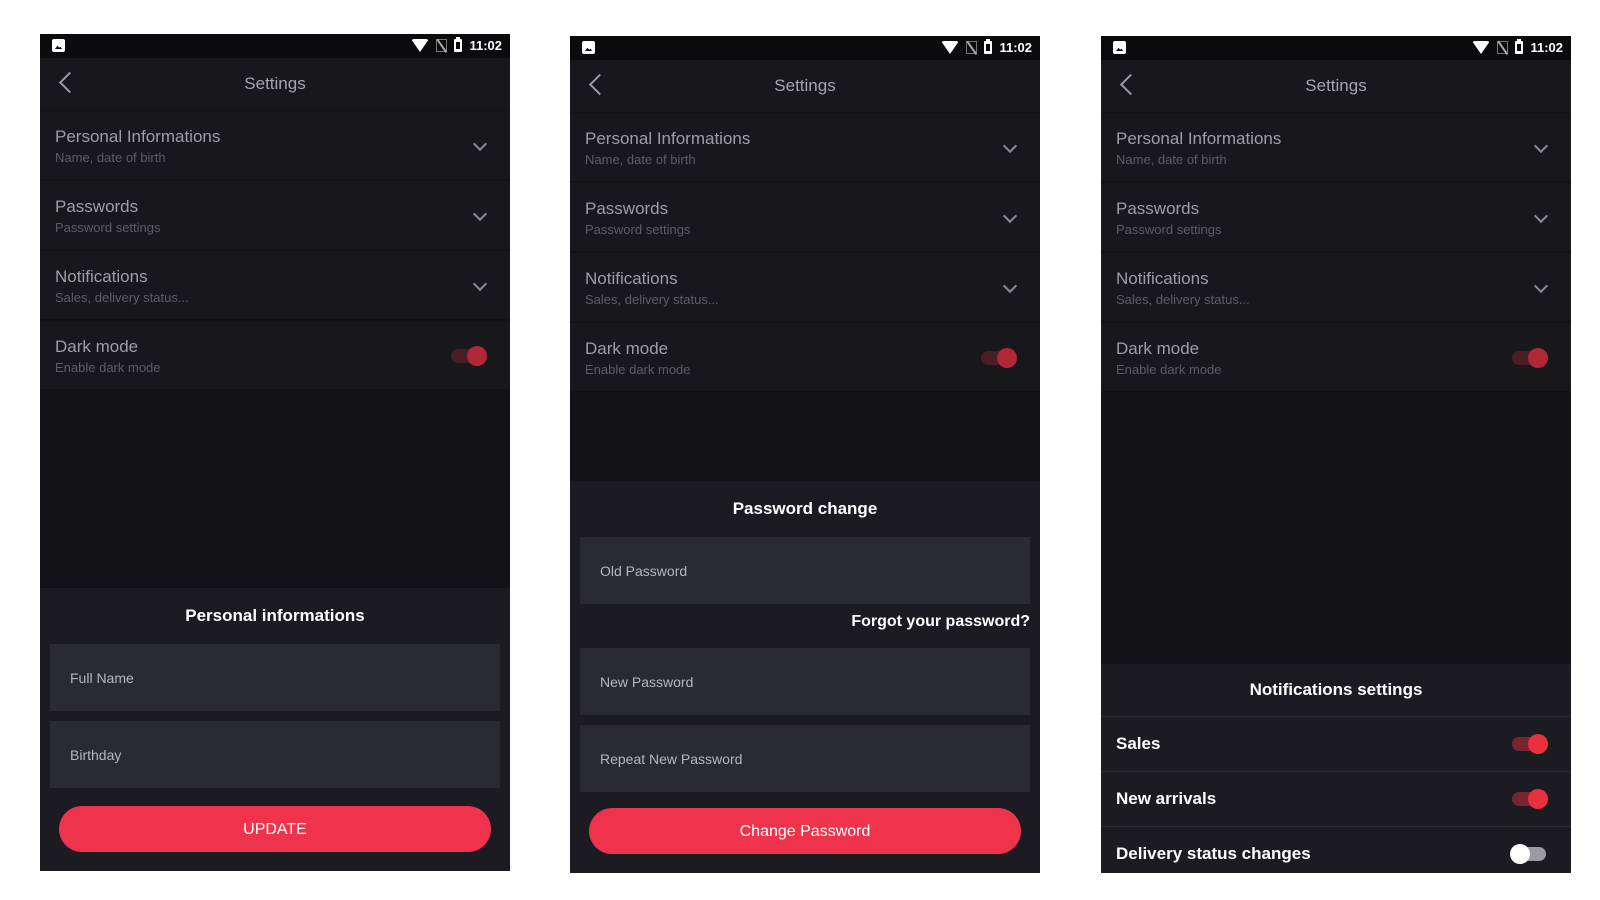 This screenshot has width=1600, height=900. What do you see at coordinates (1336, 689) in the screenshot?
I see `sheet-title: Notifications settings` at bounding box center [1336, 689].